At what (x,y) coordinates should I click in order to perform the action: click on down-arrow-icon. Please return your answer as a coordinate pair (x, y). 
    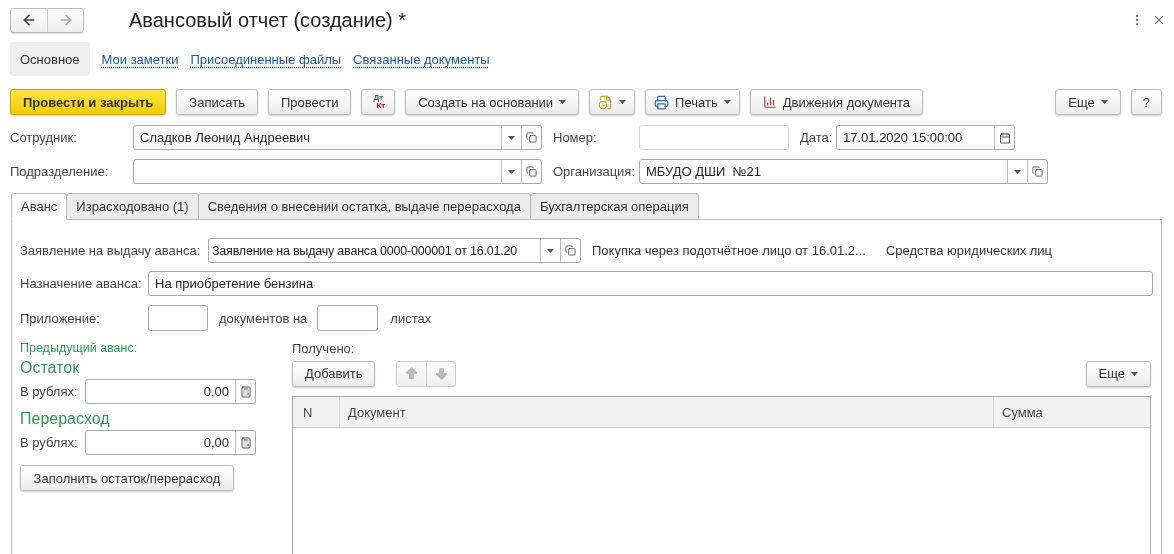
    Looking at the image, I should click on (441, 373).